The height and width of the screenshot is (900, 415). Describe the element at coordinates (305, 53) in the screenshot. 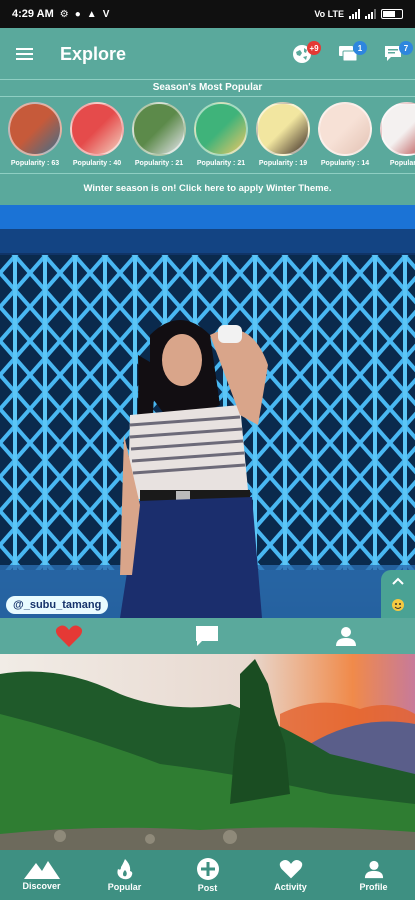

I see `notifications-button: +9` at that location.